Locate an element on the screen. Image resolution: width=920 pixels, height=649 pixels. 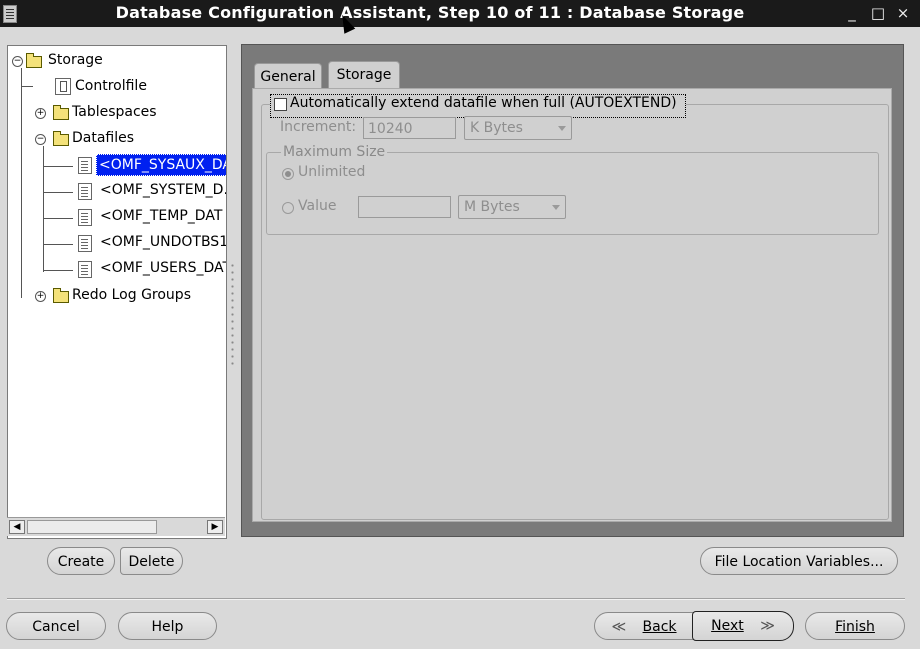
tree-item-datafile: <OMF_SYSTEM_D. is located at coordinates (163, 190).